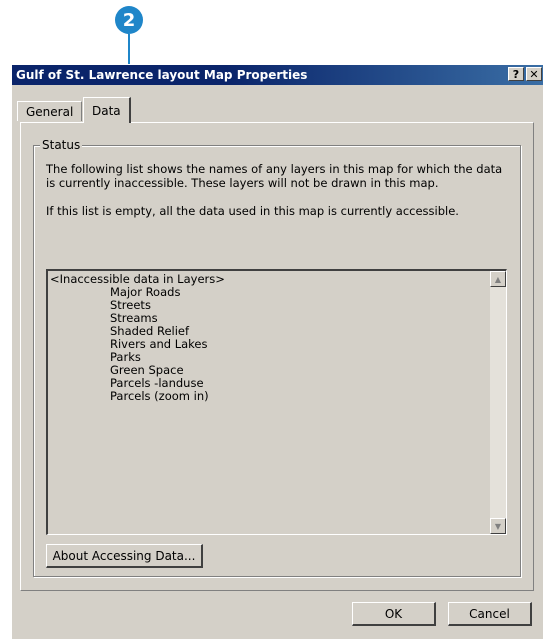 This screenshot has width=543, height=639. I want to click on help-icon: ?, so click(516, 74).